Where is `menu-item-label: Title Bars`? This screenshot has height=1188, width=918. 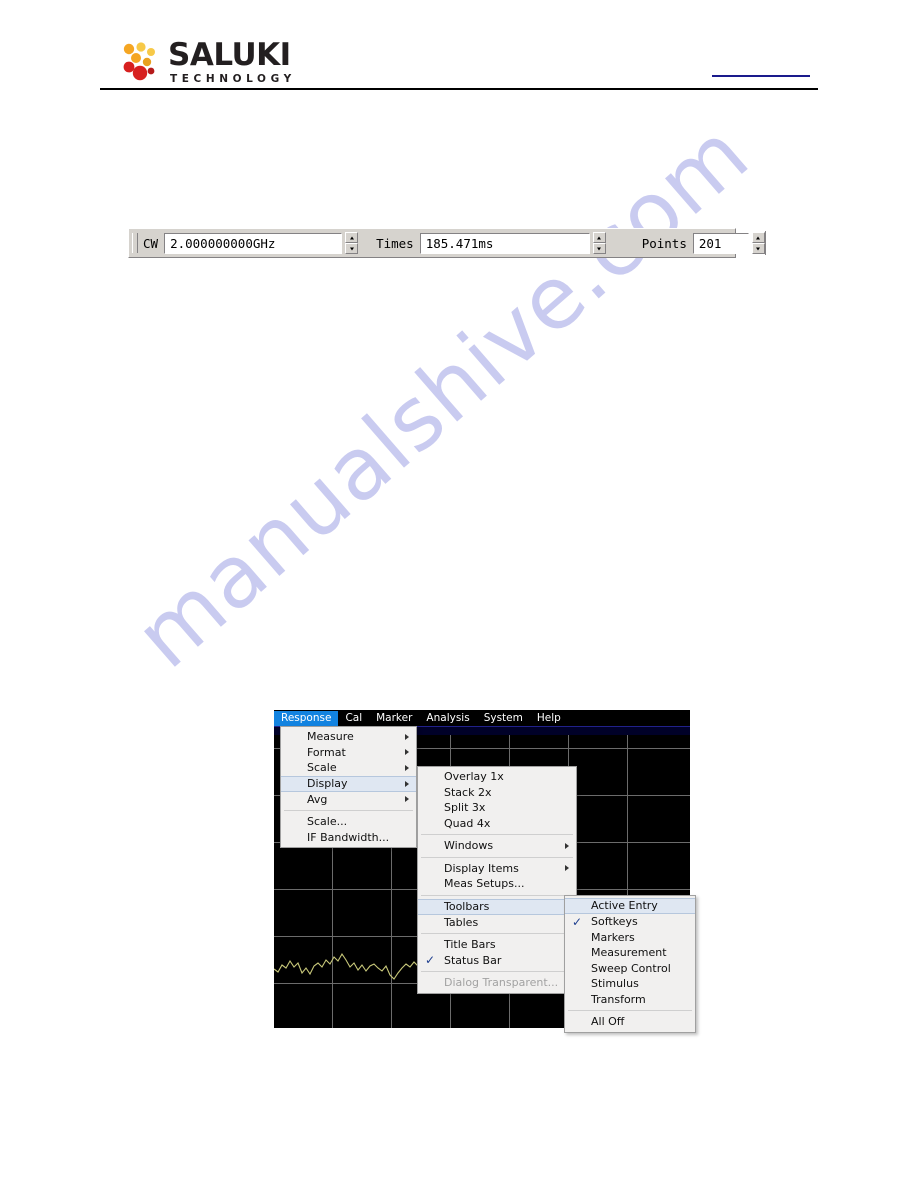 menu-item-label: Title Bars is located at coordinates (470, 944).